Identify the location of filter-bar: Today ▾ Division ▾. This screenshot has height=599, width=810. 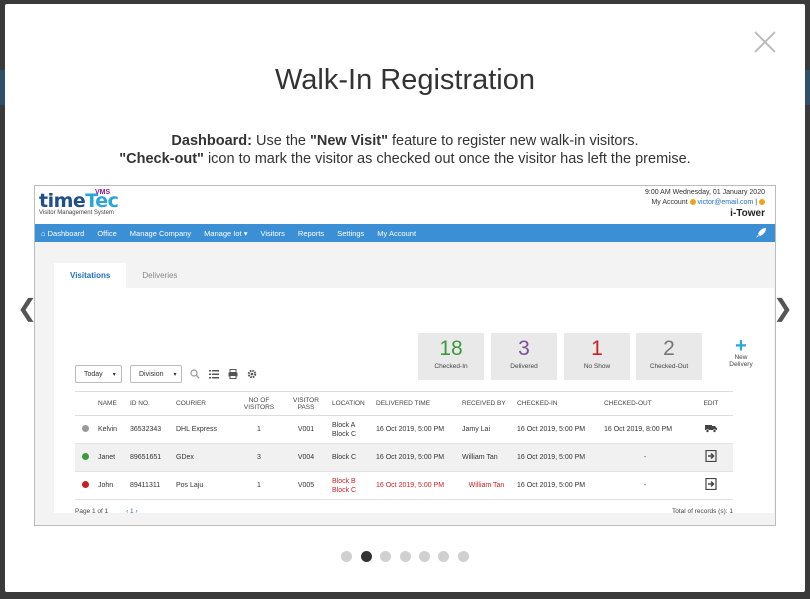
(170, 374).